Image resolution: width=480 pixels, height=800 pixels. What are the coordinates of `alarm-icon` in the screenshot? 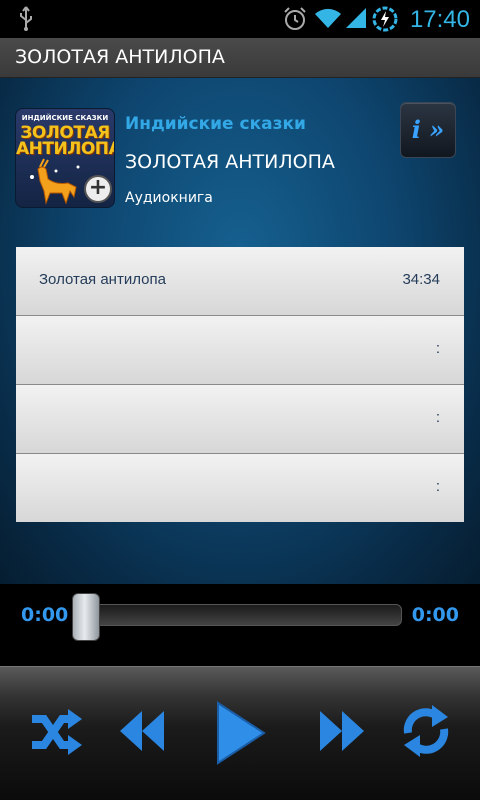 It's located at (295, 21).